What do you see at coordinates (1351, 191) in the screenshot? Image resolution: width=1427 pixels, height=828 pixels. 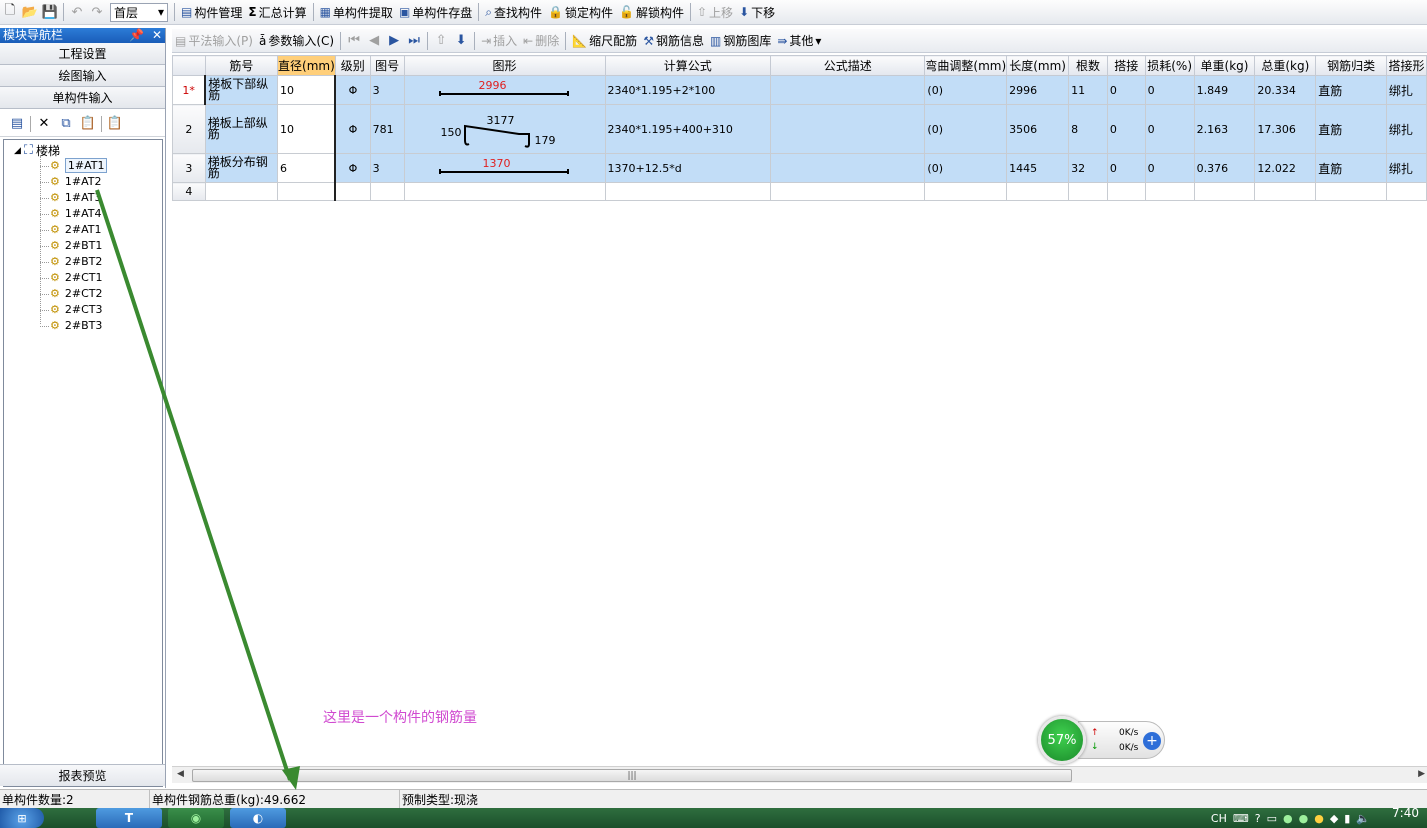 I see `cell-class` at bounding box center [1351, 191].